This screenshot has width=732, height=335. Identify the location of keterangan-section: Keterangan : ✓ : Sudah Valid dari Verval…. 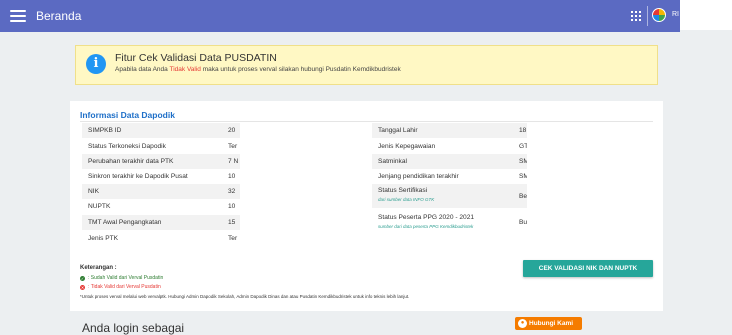
(244, 282).